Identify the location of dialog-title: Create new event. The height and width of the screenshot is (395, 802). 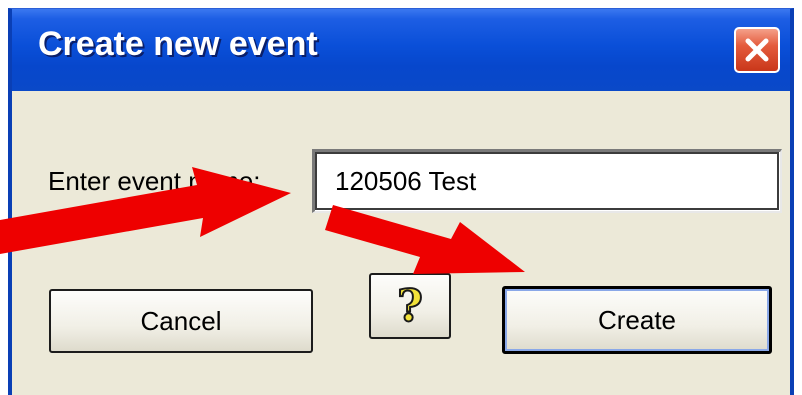
(178, 44).